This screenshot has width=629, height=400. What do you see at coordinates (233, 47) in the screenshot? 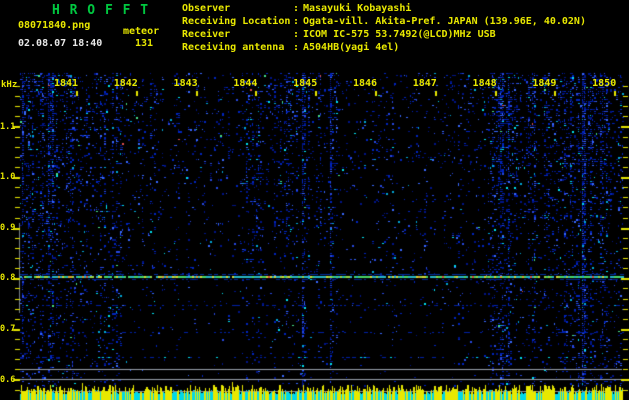
I see `info-label: Receiving antenna` at bounding box center [233, 47].